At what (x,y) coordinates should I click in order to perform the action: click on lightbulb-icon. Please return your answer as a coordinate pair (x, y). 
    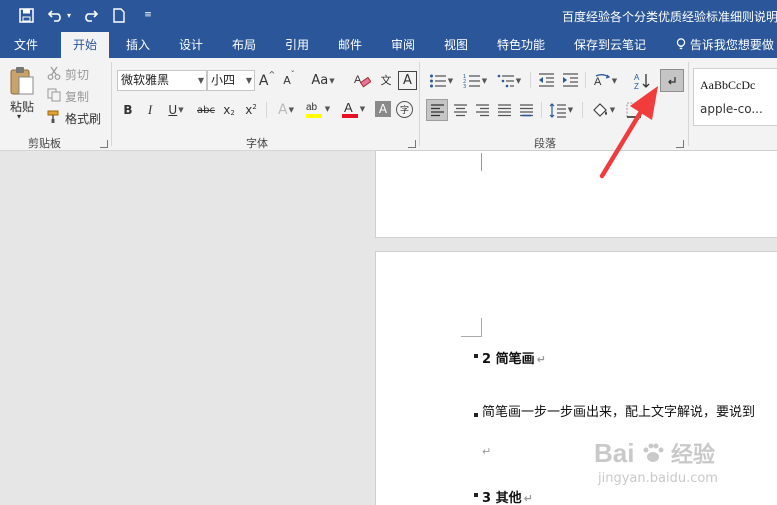
    Looking at the image, I should click on (683, 45).